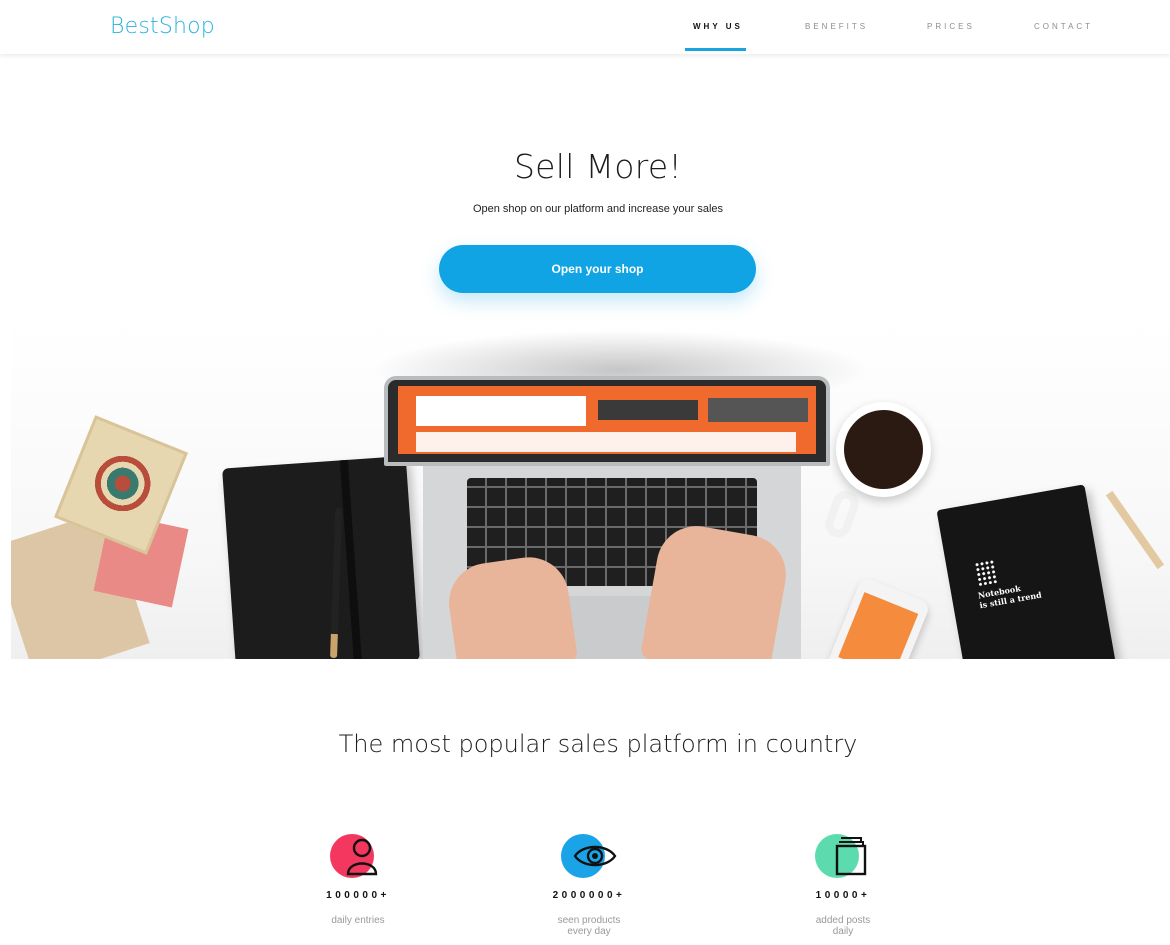  I want to click on notebook-trend-illustration: Notebook is still a trend, so click(1026, 571).